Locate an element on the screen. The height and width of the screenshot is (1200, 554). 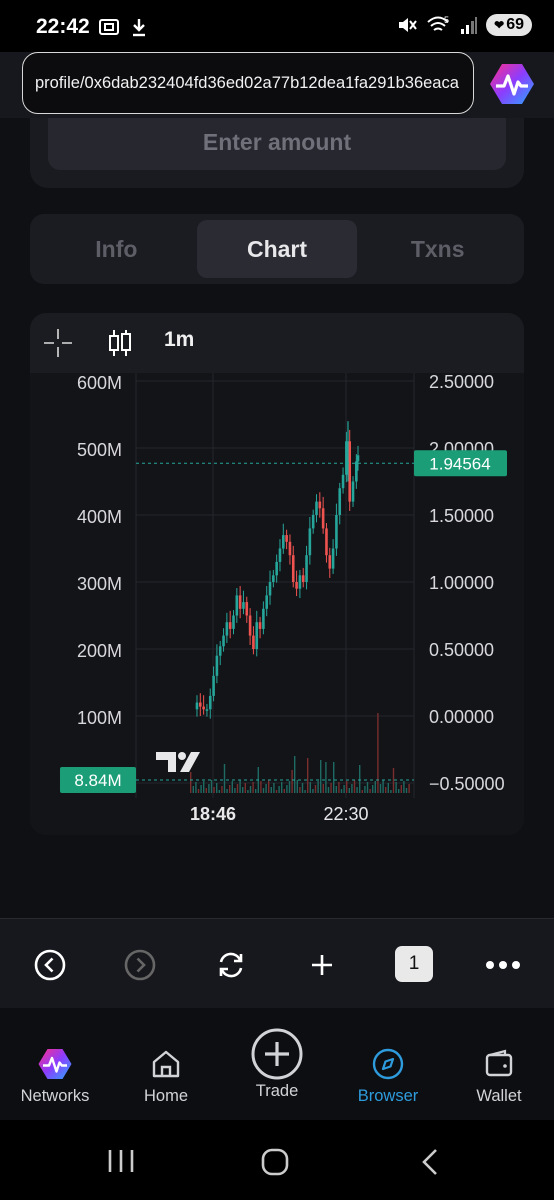
system-navigation is located at coordinates (277, 1160).